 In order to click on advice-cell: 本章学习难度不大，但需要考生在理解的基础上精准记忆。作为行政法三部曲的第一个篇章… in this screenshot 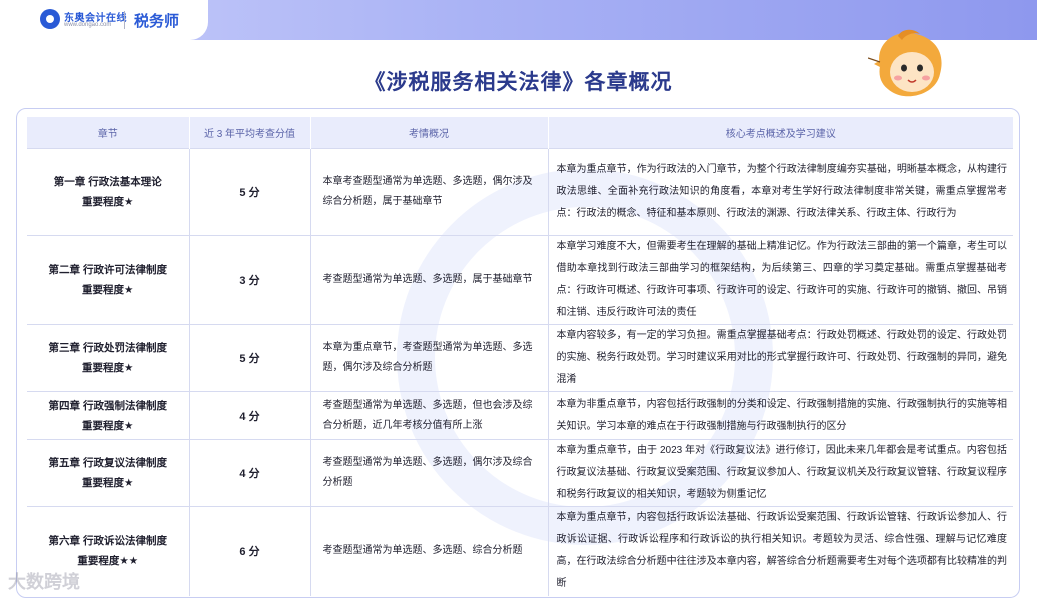, I will do `click(780, 280)`.